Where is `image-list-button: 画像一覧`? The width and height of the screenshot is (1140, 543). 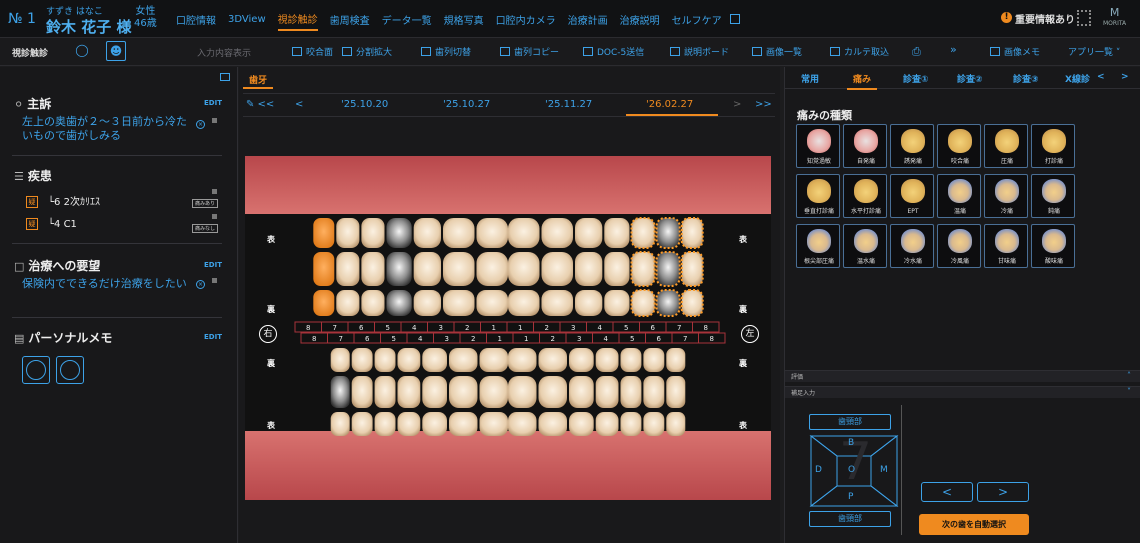 image-list-button: 画像一覧 is located at coordinates (777, 51).